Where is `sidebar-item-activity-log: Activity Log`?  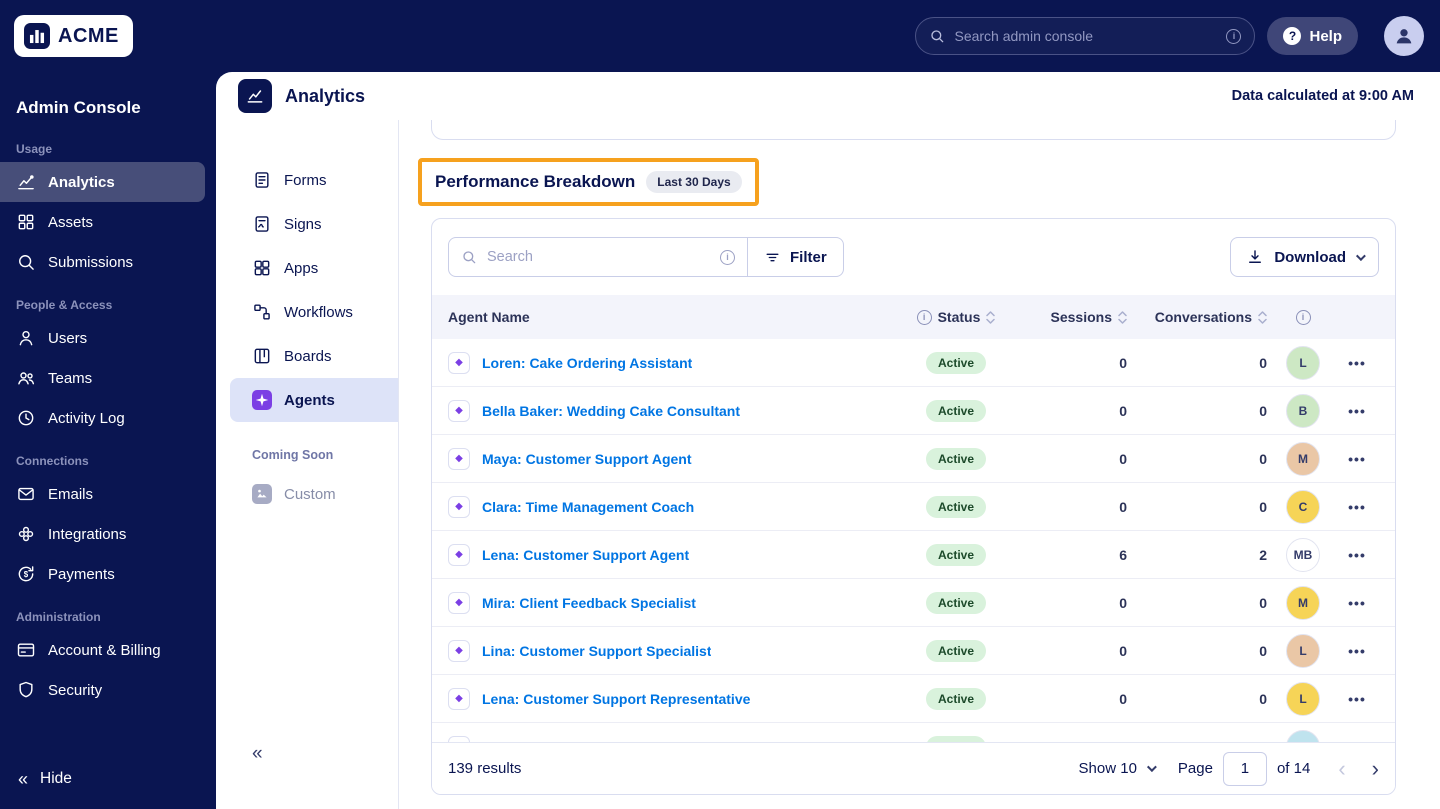
sidebar-item-activity-log: Activity Log is located at coordinates (102, 418).